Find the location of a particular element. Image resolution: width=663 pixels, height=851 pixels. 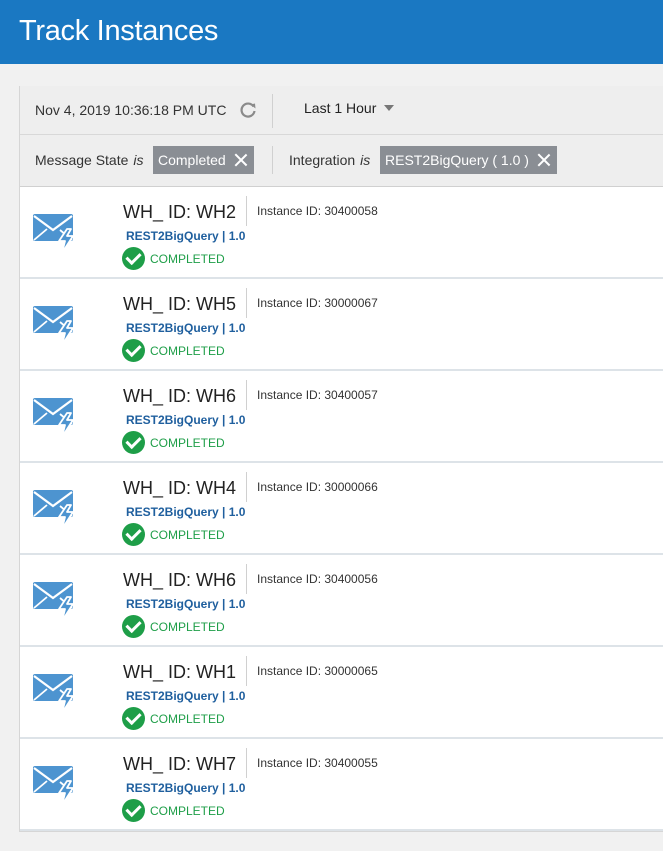

page-title: Track Instances is located at coordinates (119, 31).